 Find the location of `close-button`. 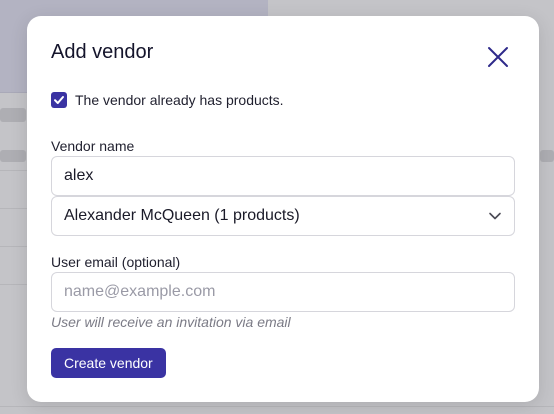

close-button is located at coordinates (498, 57).